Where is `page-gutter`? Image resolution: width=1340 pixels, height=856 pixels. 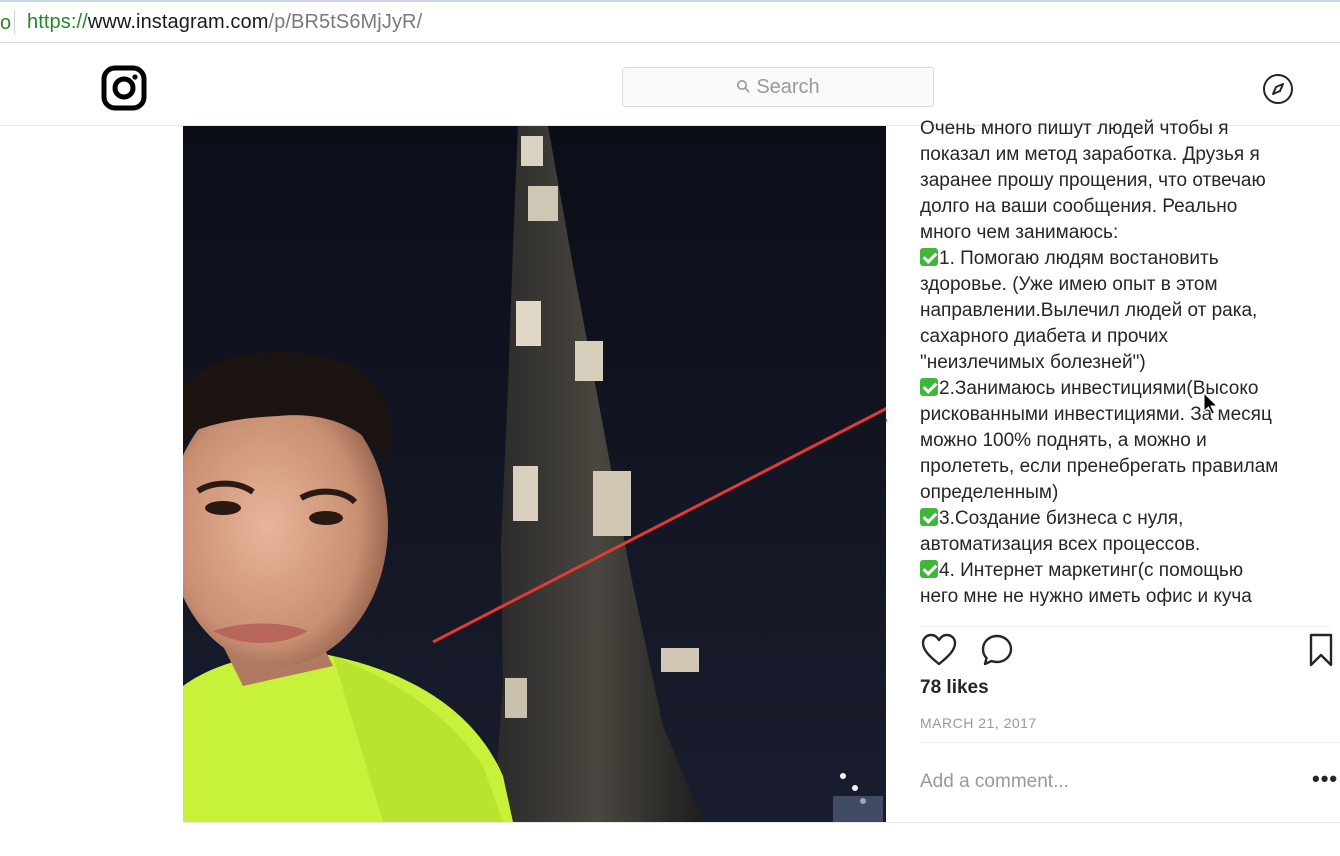 page-gutter is located at coordinates (6, 491).